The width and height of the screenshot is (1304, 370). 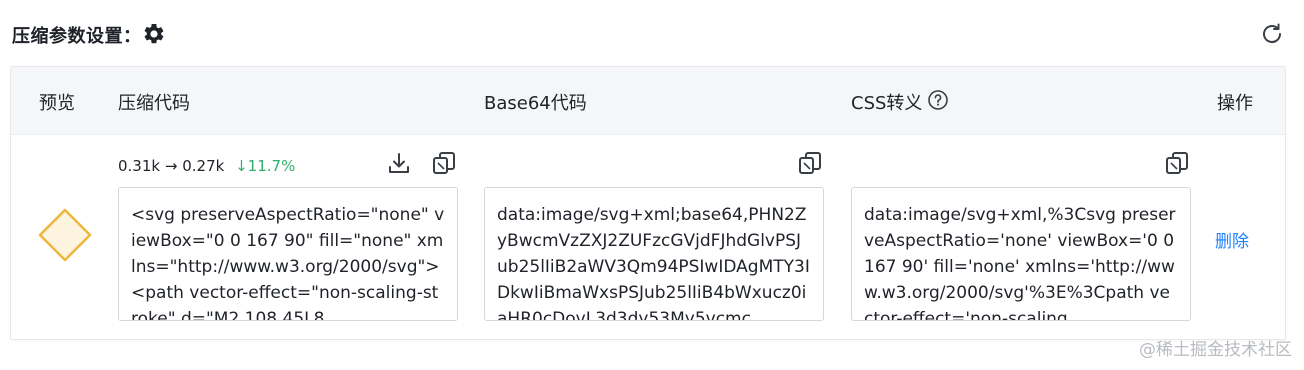 I want to click on column-header-css: CSS转义, so click(x=887, y=103).